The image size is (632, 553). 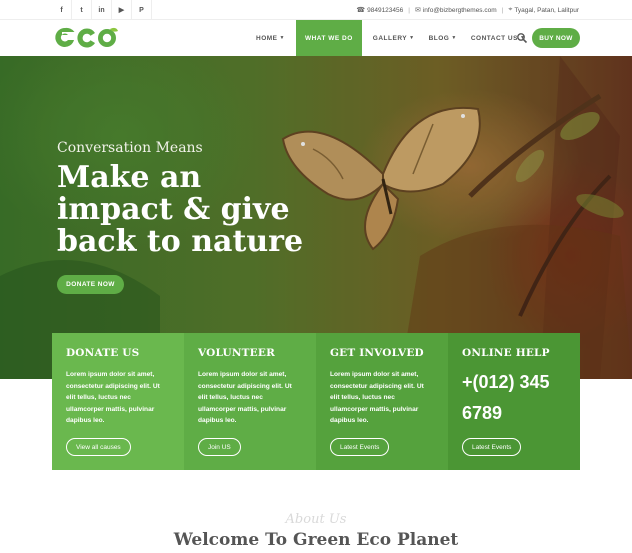 What do you see at coordinates (219, 447) in the screenshot?
I see `join-us-button: Join US` at bounding box center [219, 447].